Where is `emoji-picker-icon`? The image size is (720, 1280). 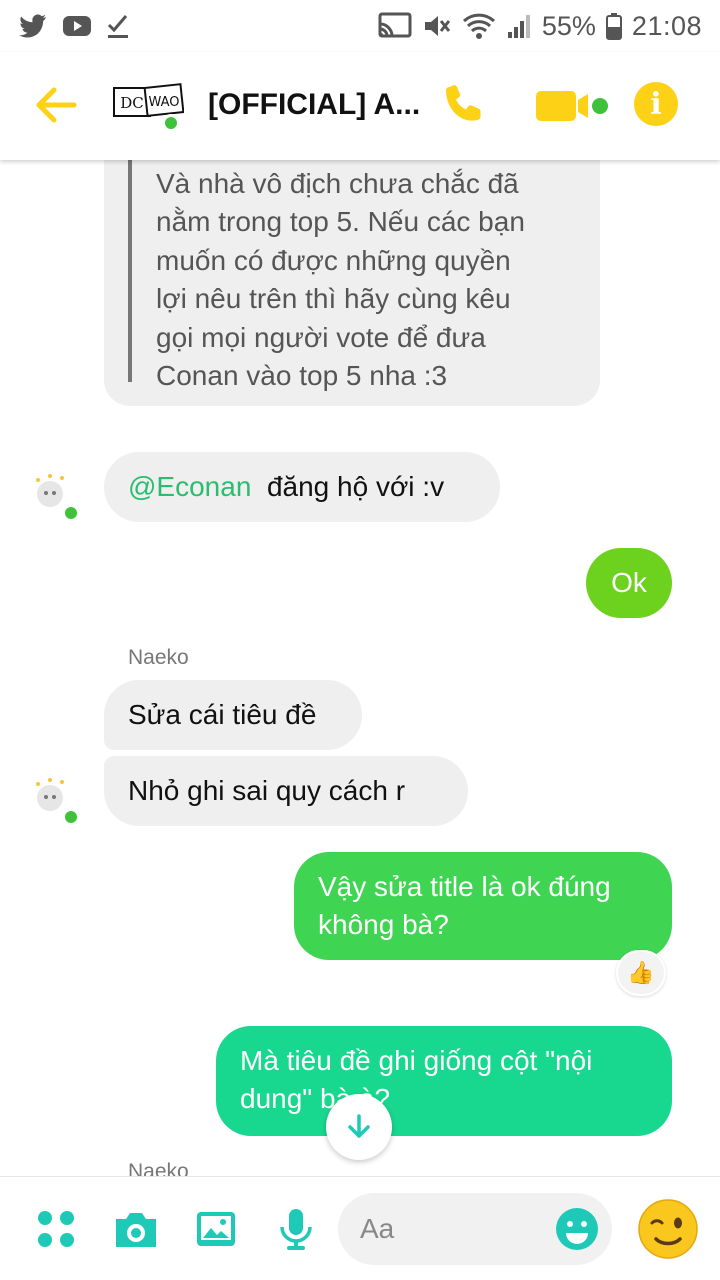
emoji-picker-icon is located at coordinates (577, 1229).